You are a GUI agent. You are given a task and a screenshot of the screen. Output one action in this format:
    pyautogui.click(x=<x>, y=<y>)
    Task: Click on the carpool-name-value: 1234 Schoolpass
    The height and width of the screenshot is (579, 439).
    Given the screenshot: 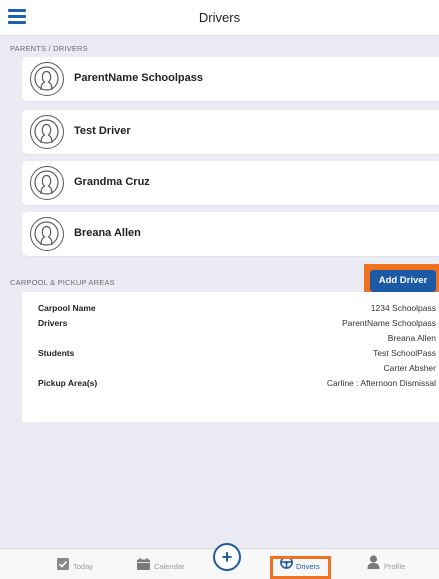 What is the action you would take?
    pyautogui.click(x=403, y=308)
    